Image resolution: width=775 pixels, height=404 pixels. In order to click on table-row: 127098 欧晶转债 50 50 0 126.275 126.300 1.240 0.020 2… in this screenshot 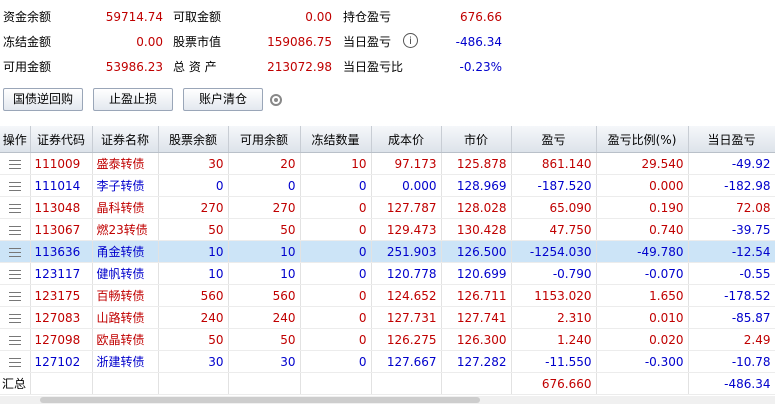, I will do `click(387, 339)`.